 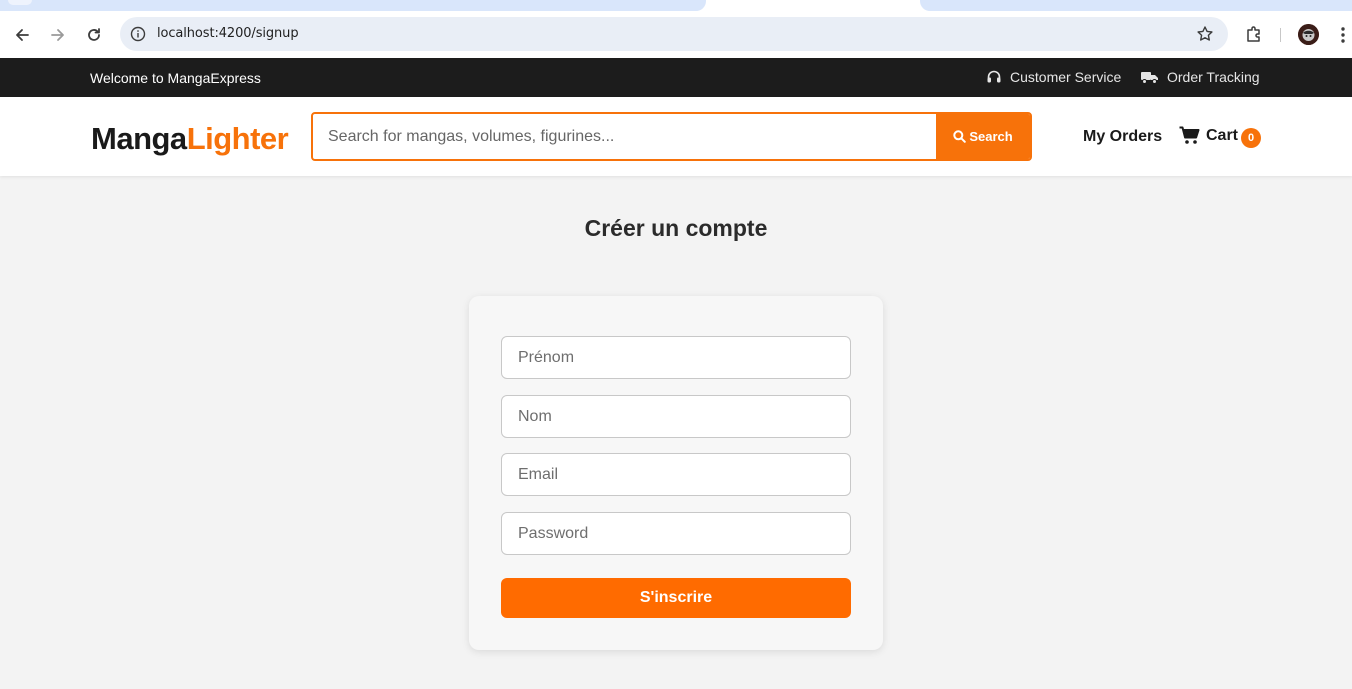 I want to click on order-tracking-label: Order Tracking, so click(x=1213, y=77).